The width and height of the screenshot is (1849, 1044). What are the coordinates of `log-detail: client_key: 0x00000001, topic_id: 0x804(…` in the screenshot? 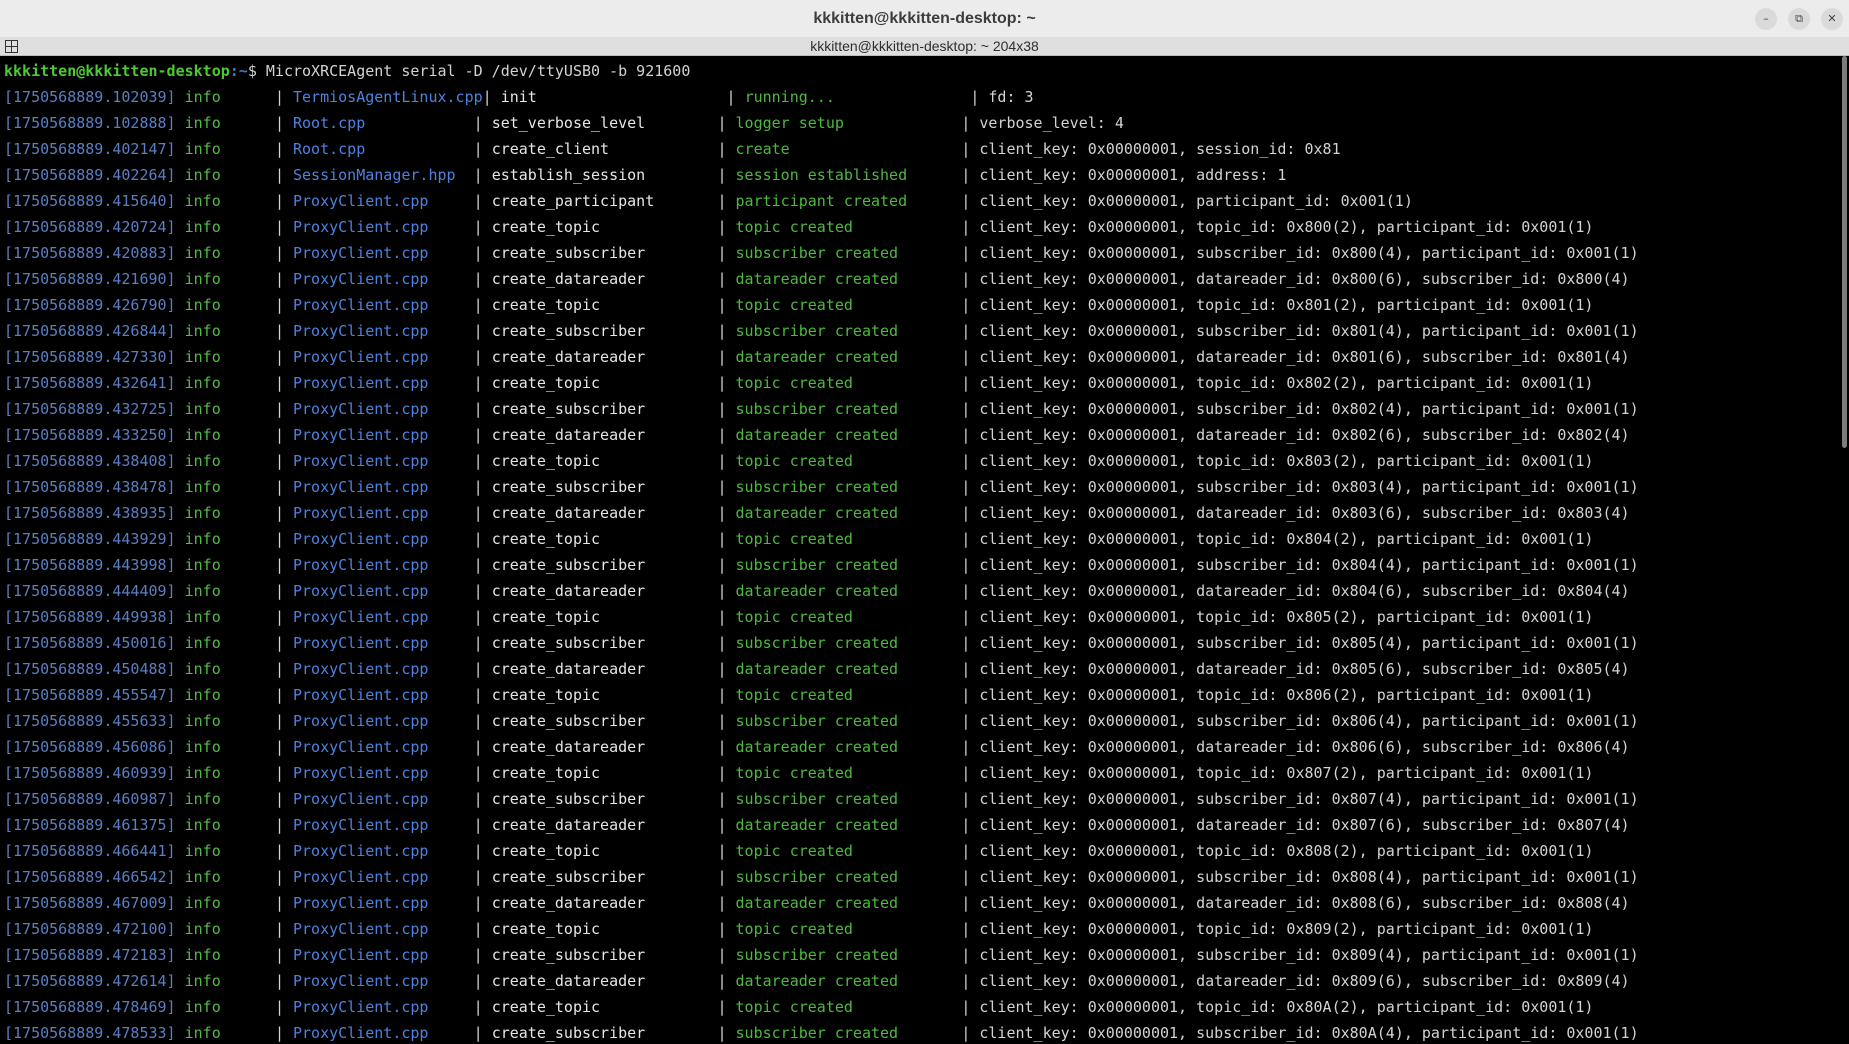 It's located at (1286, 539).